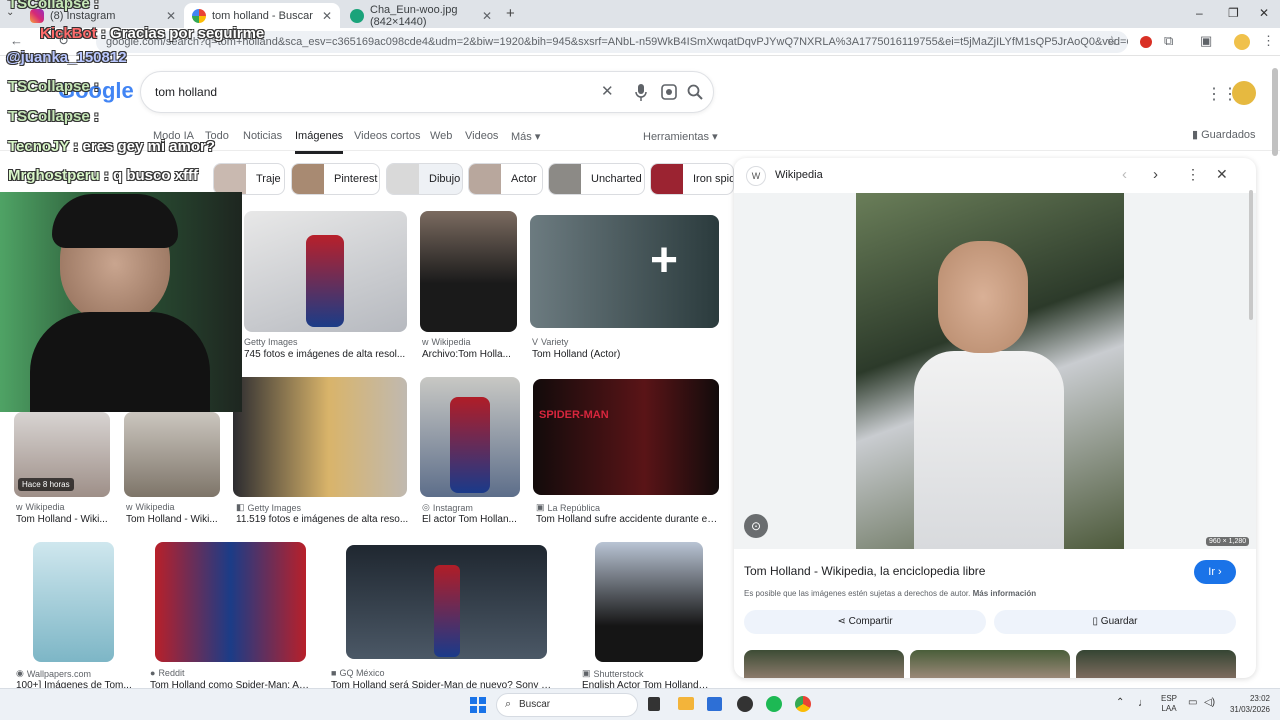  Describe the element at coordinates (1244, 93) in the screenshot. I see `account-avatar` at that location.